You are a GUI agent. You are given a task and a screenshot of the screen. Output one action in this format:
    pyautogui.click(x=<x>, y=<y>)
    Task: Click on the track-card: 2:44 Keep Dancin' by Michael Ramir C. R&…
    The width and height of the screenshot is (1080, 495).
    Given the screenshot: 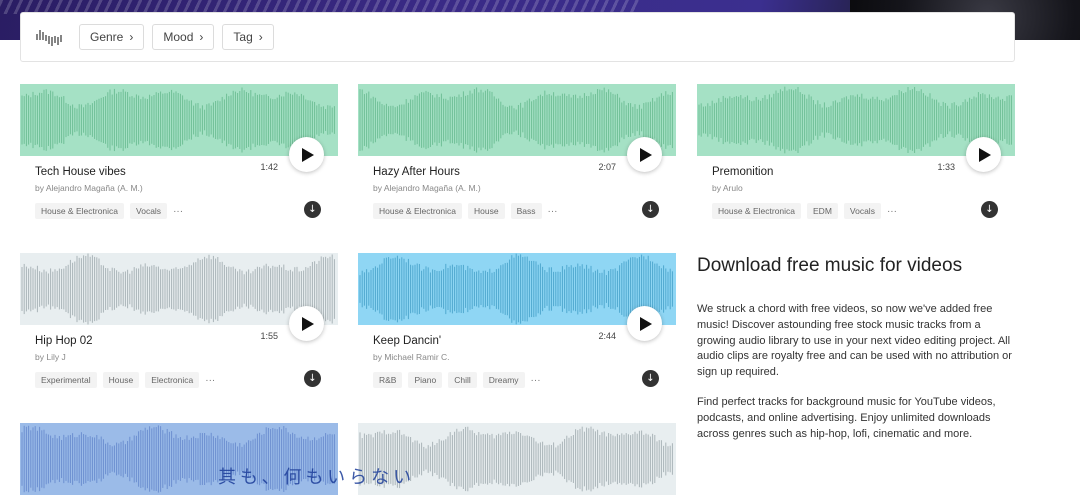 What is the action you would take?
    pyautogui.click(x=517, y=328)
    